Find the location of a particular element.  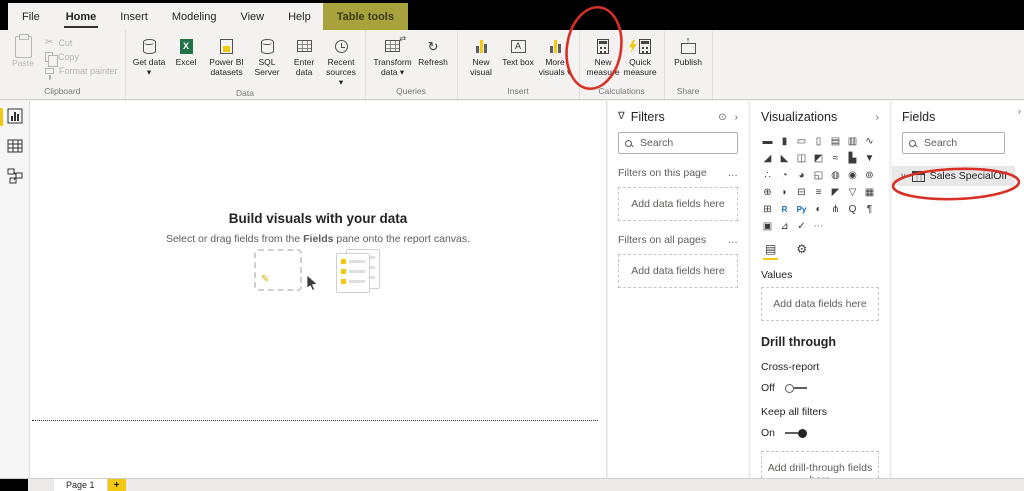

line-and-clustered-column-chart-icon: ◩ is located at coordinates (818, 158).